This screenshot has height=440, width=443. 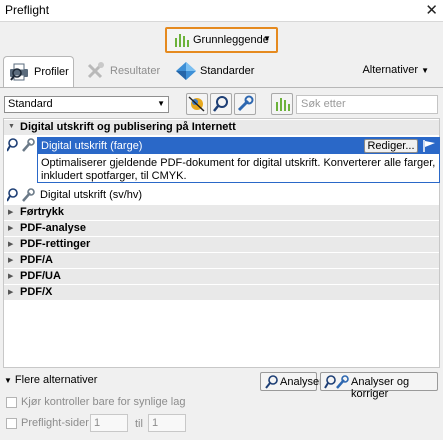 I want to click on close-icon: ✕, so click(x=431, y=10).